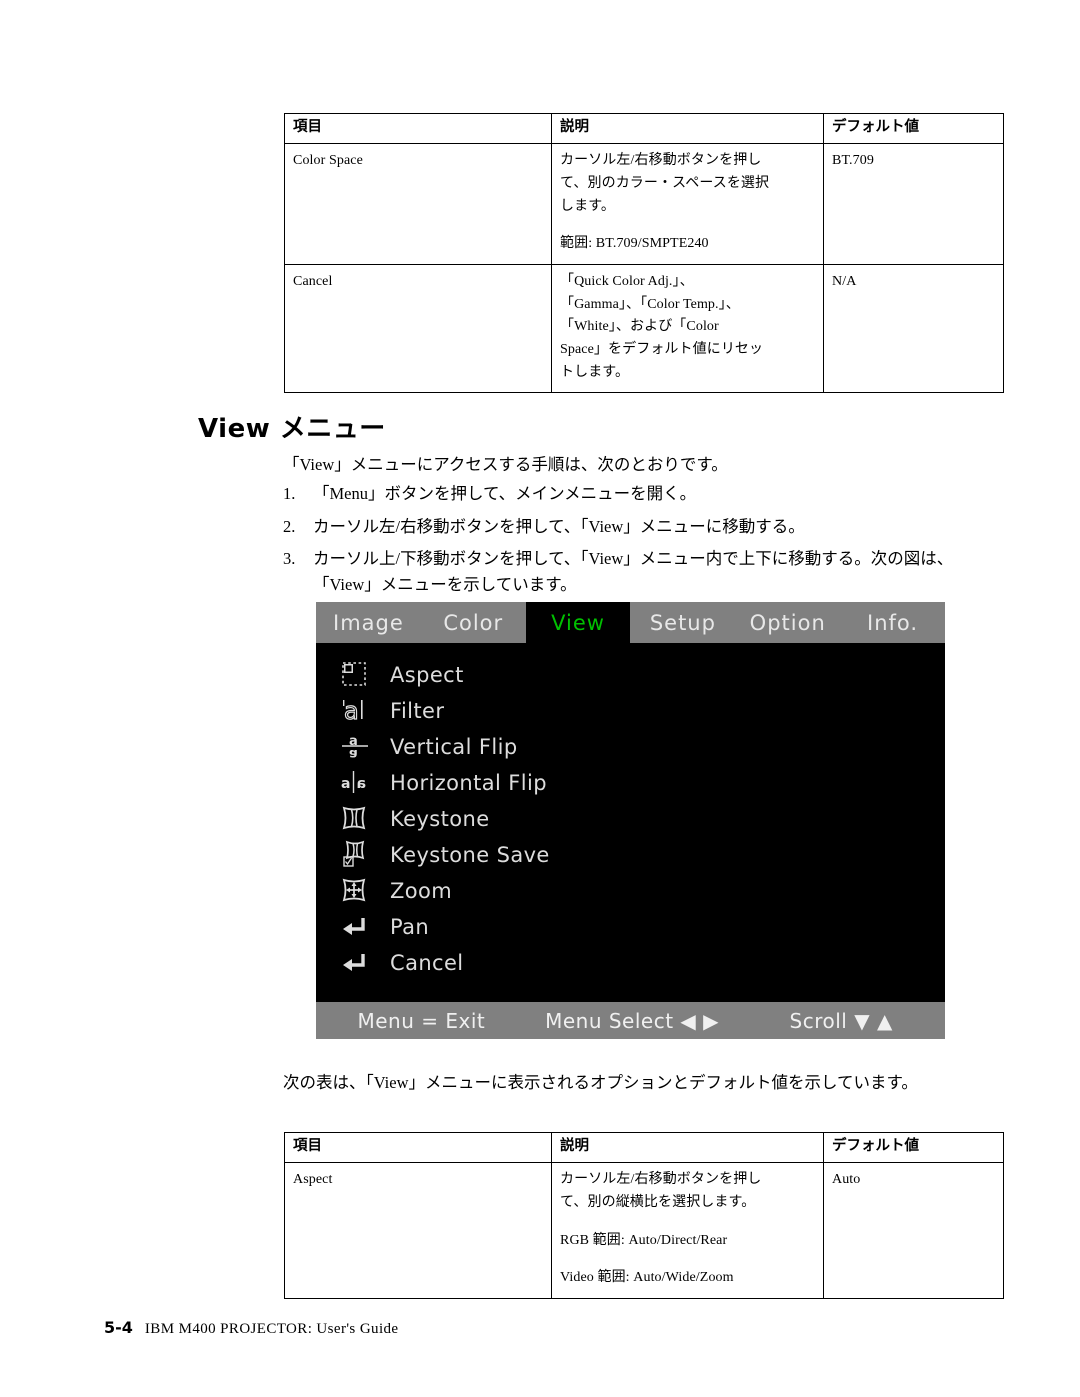 The width and height of the screenshot is (1080, 1397). What do you see at coordinates (505, 493) in the screenshot?
I see `list-item-text: 「Menu」ボタンを押して、メインメニューを開く。` at bounding box center [505, 493].